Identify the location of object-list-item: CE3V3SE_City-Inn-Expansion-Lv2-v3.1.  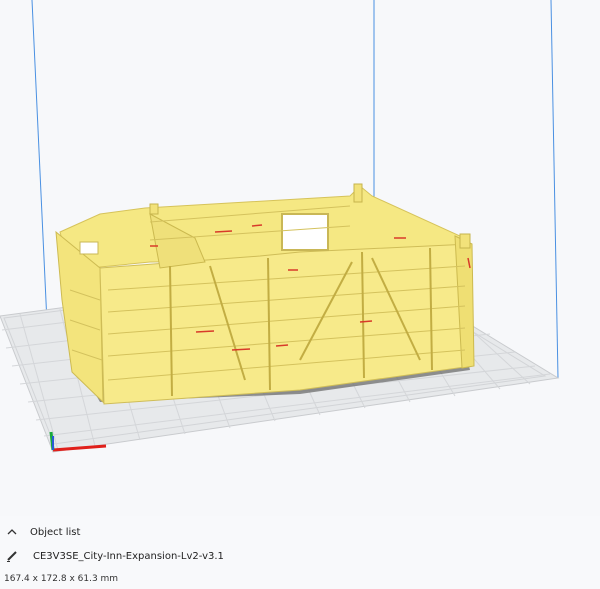
(300, 556).